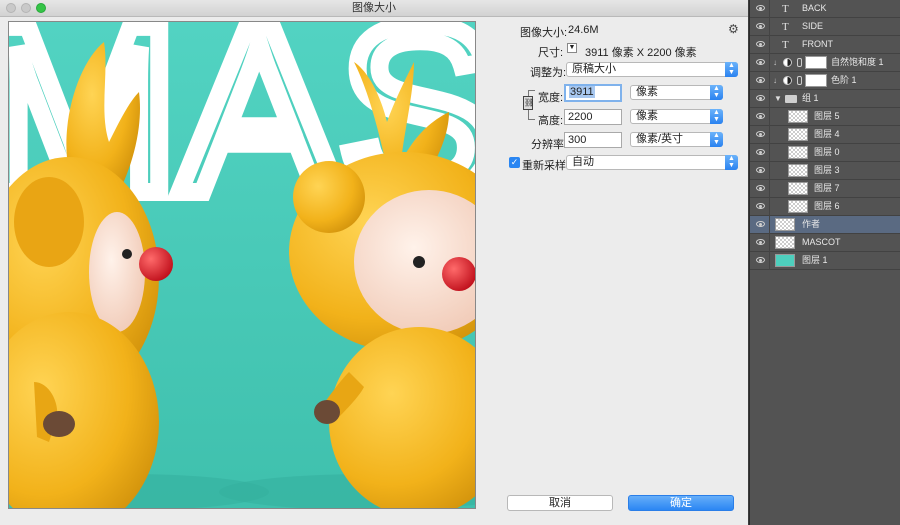 The width and height of the screenshot is (900, 525). I want to click on dialog-titlebar: 图像大小, so click(374, 8).